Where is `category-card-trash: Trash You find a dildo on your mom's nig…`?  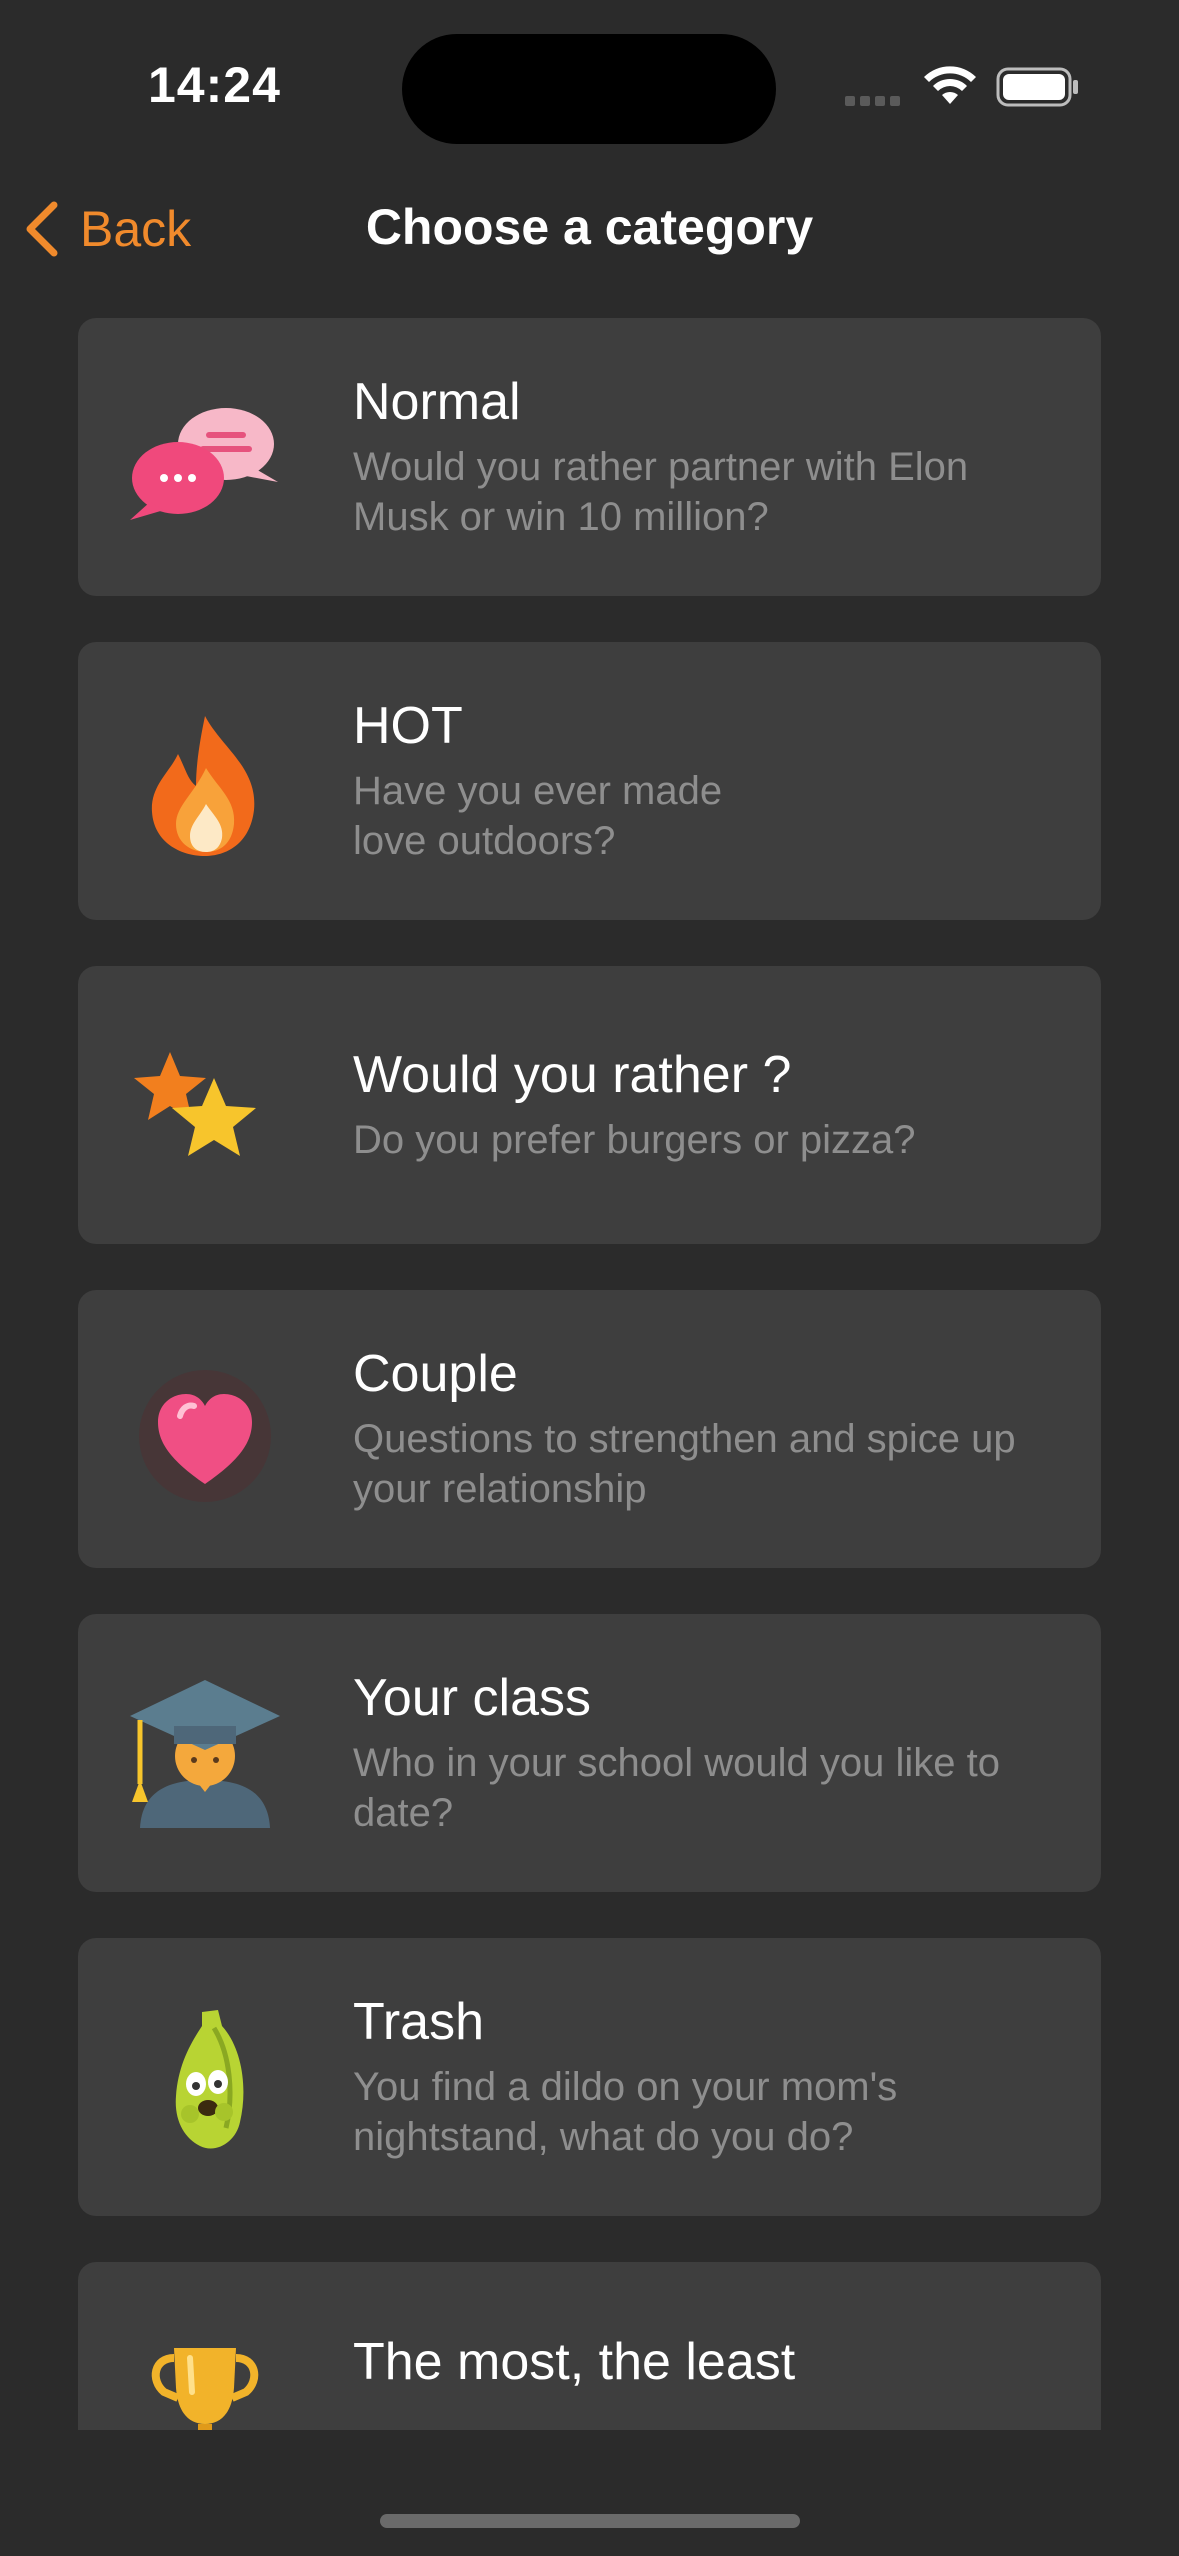 category-card-trash: Trash You find a dildo on your mom's nig… is located at coordinates (589, 2077).